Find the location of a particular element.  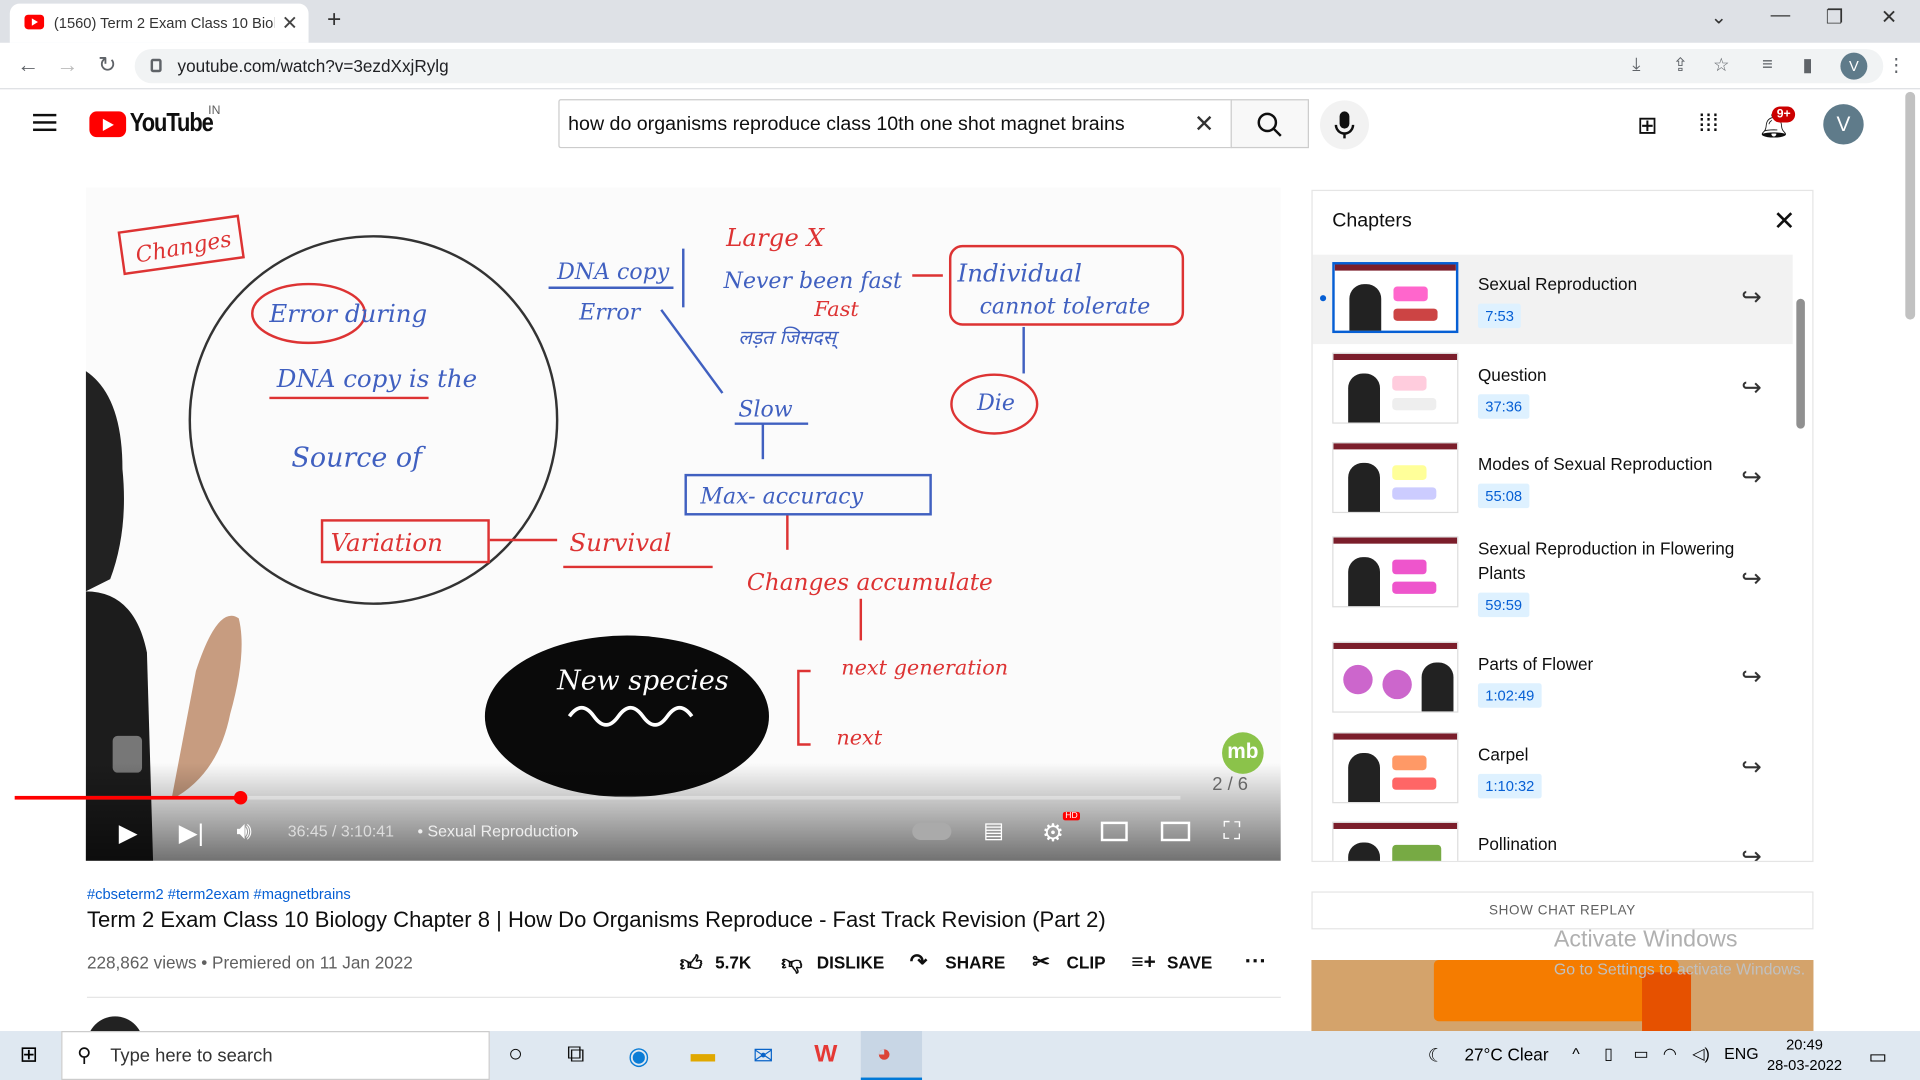

share-page-icon: ⇪ is located at coordinates (1680, 65).